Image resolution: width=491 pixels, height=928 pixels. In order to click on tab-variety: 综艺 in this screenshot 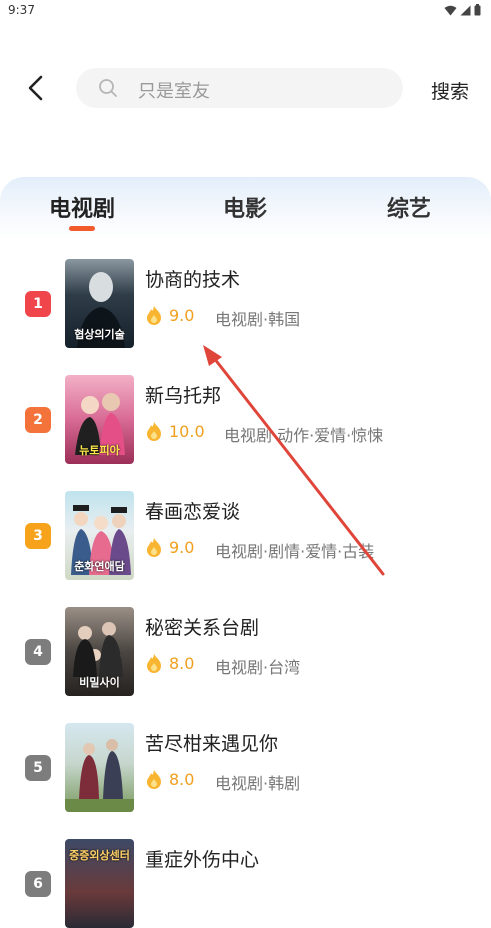, I will do `click(409, 207)`.